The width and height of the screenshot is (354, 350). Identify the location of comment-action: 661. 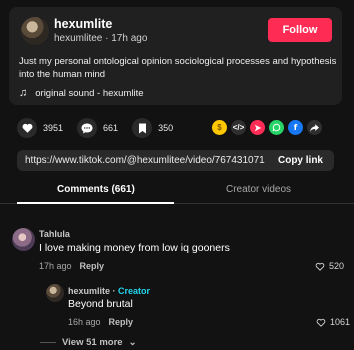
(97, 128).